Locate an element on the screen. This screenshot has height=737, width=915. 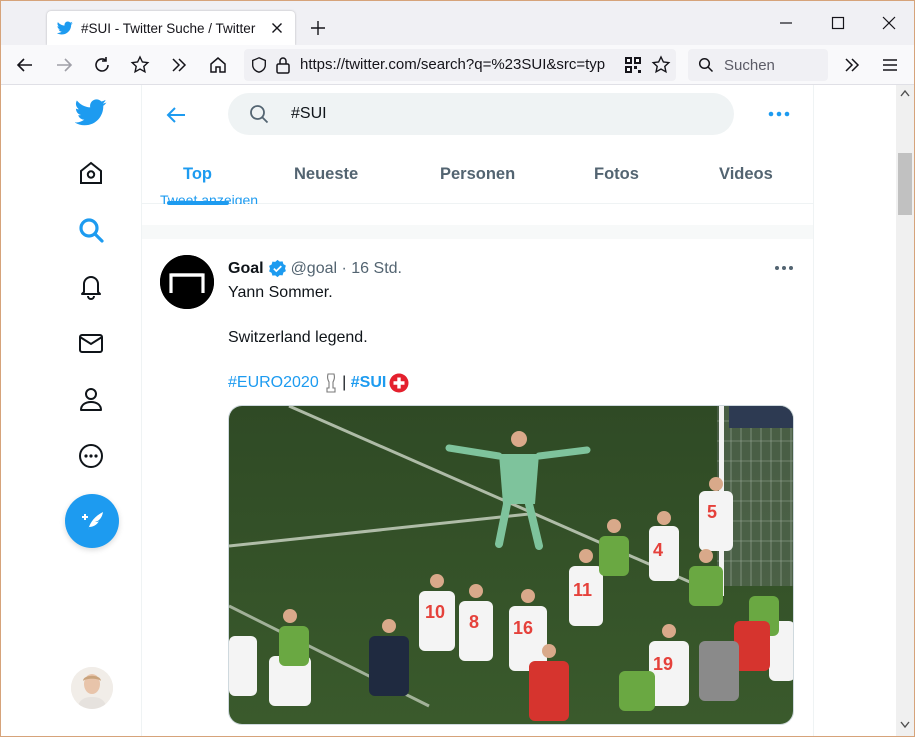
browser-tab: #SUI - Twitter Suche / Twitter is located at coordinates (171, 28).